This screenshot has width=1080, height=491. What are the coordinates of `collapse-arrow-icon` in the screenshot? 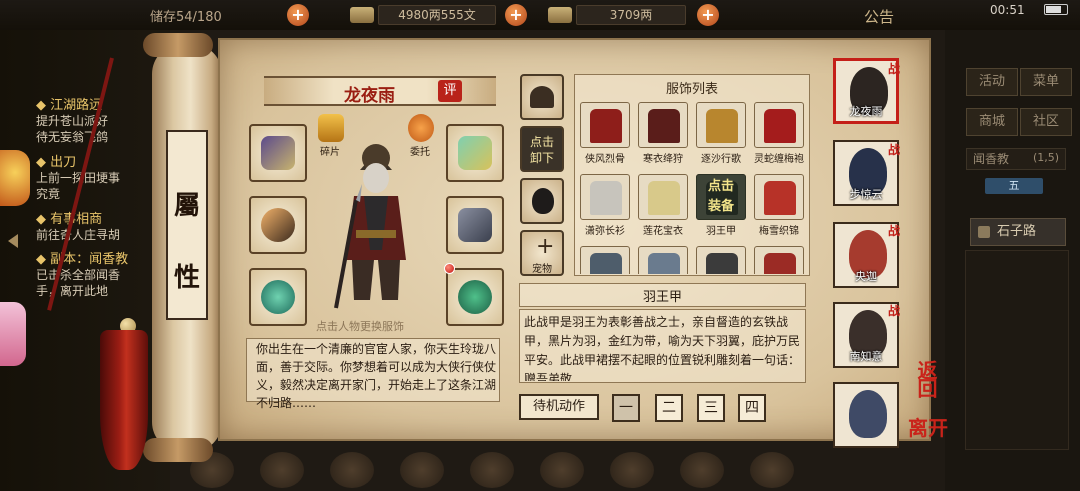 It's located at (13, 241).